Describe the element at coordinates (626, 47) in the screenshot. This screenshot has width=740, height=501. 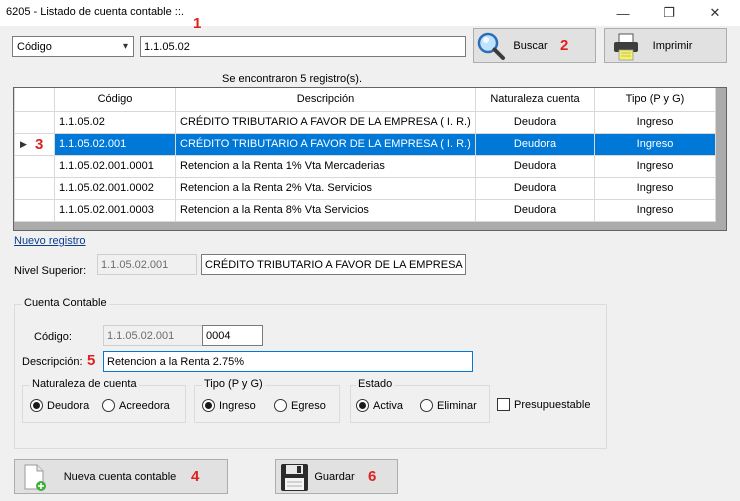
I see `printer-icon` at that location.